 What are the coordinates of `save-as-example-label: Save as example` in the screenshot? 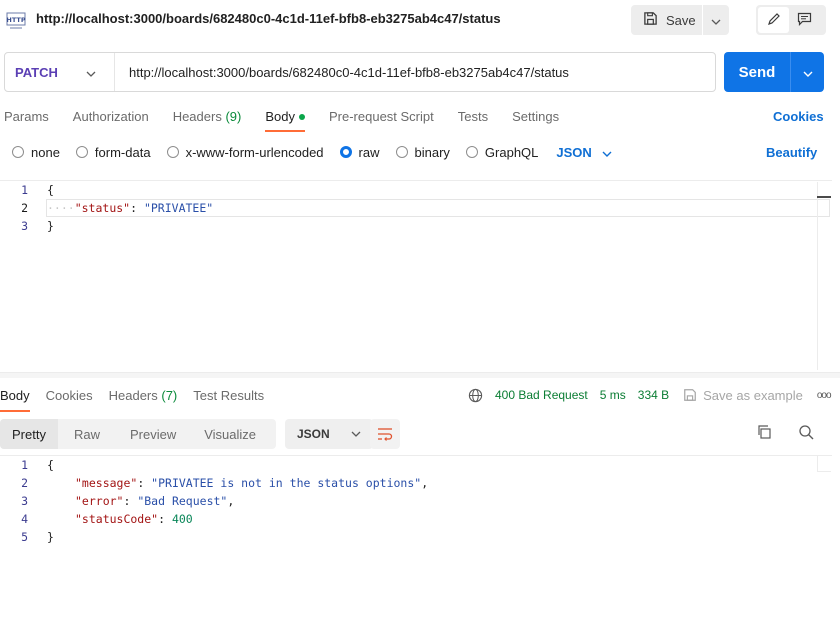 It's located at (753, 395).